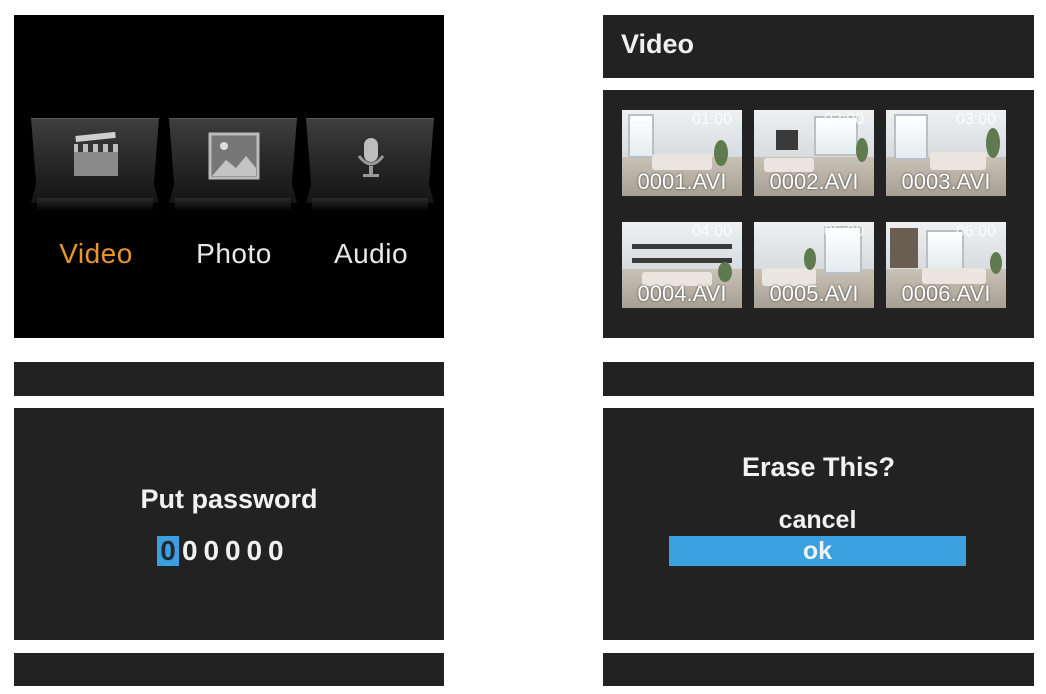  Describe the element at coordinates (946, 265) in the screenshot. I see `video-thumbnail: 06:00 0006.AVI` at that location.